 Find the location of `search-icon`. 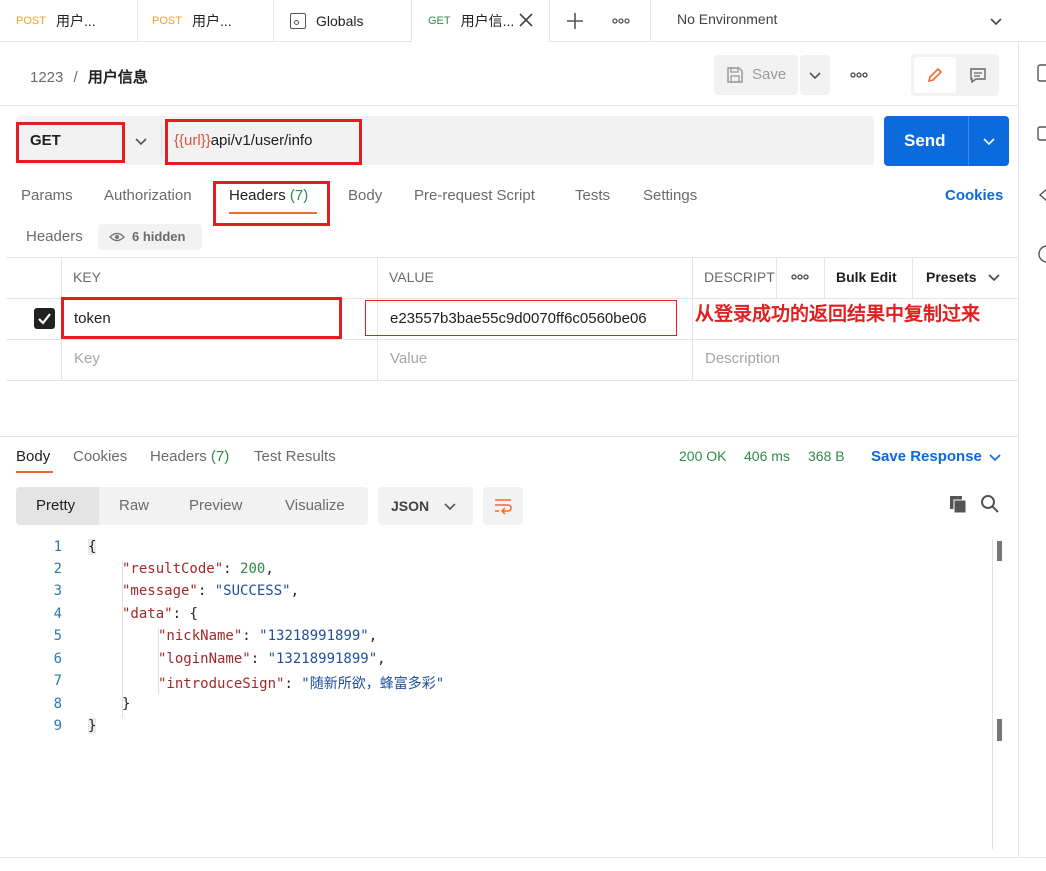

search-icon is located at coordinates (990, 504).